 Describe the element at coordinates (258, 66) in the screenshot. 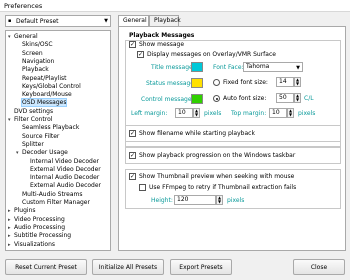

I see `font-face-value: Tahoma` at that location.